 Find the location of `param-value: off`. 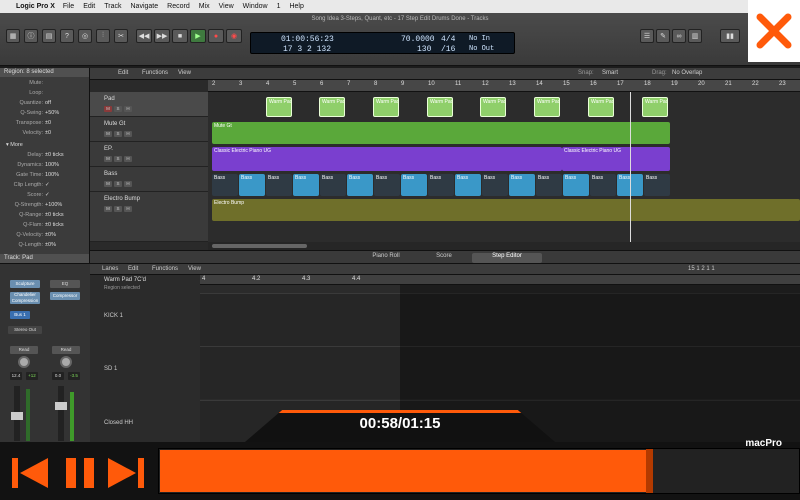

param-value: off is located at coordinates (48, 103).